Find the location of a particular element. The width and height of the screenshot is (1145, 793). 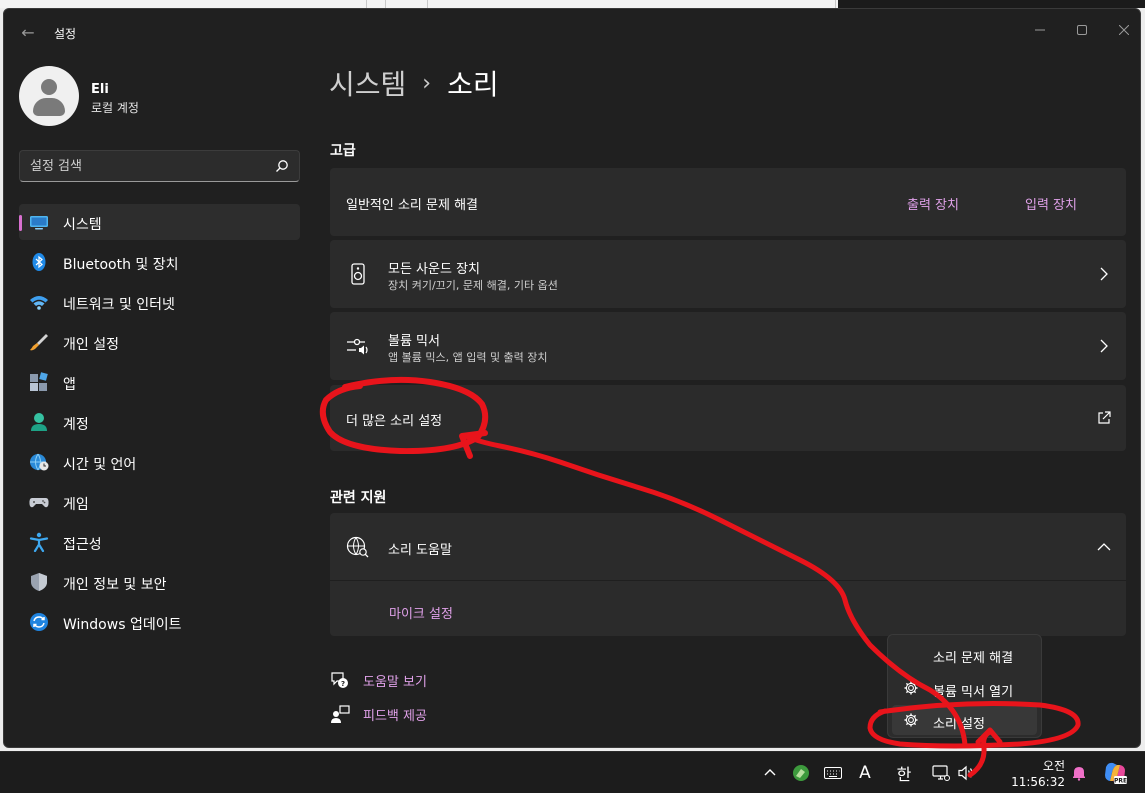

page-title: 소리 is located at coordinates (473, 84).